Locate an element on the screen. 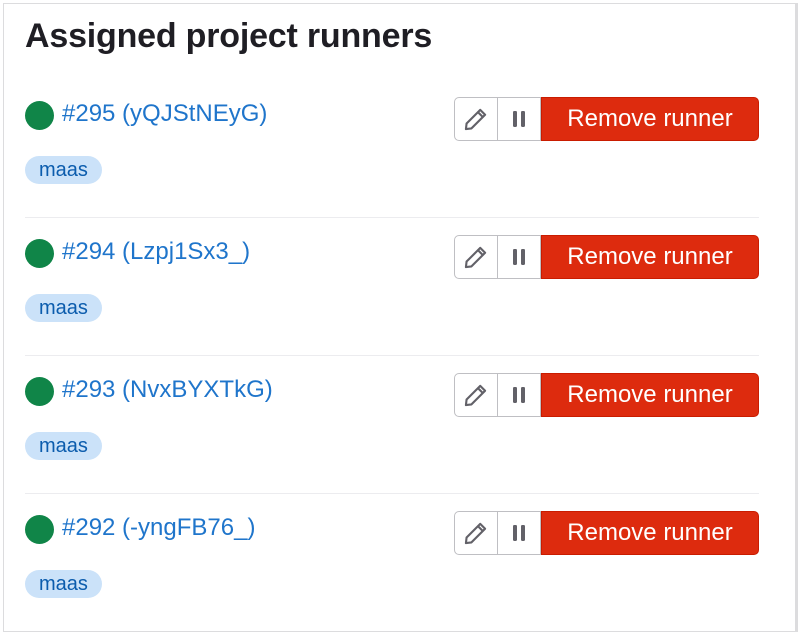 This screenshot has height=636, width=803. runner-link: #292 (-yngFB76_) is located at coordinates (158, 528).